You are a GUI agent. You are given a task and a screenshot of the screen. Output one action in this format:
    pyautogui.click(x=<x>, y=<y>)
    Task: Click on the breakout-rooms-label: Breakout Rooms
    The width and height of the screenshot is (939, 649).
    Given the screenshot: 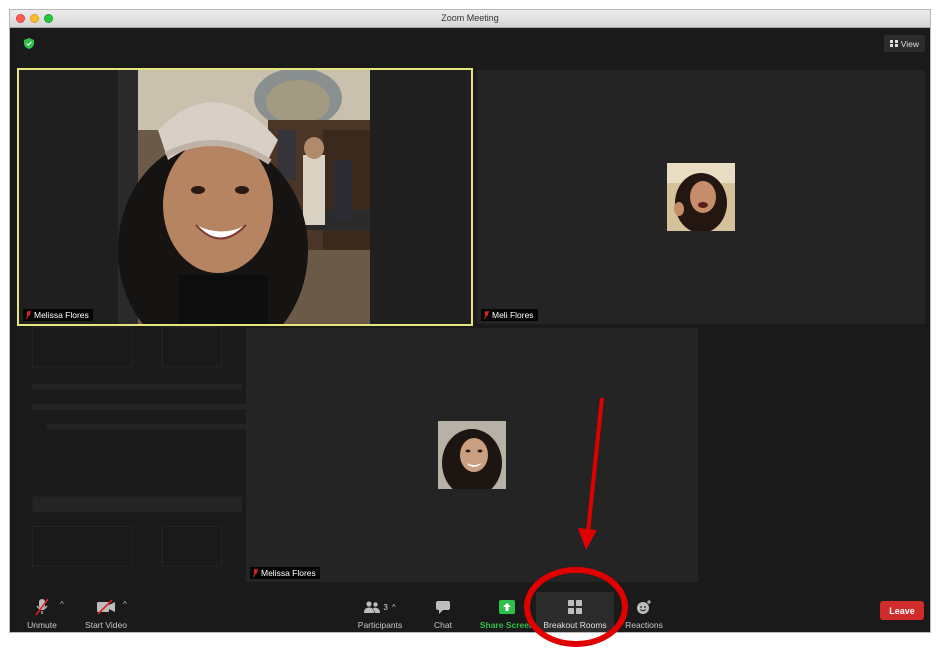 What is the action you would take?
    pyautogui.click(x=575, y=625)
    